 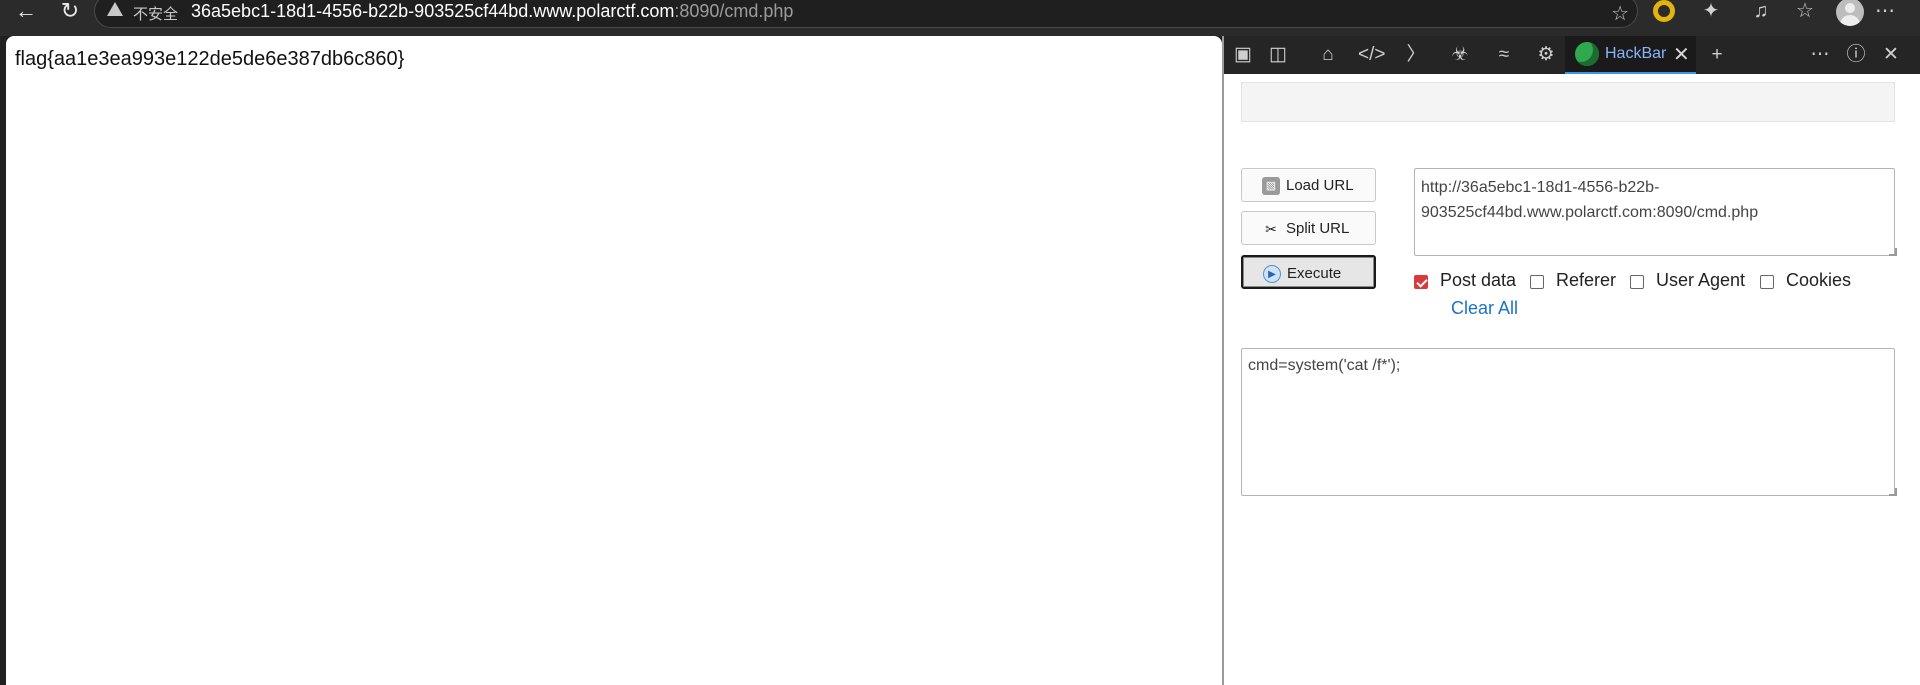 I want to click on play-icon: ▶, so click(x=1272, y=274).